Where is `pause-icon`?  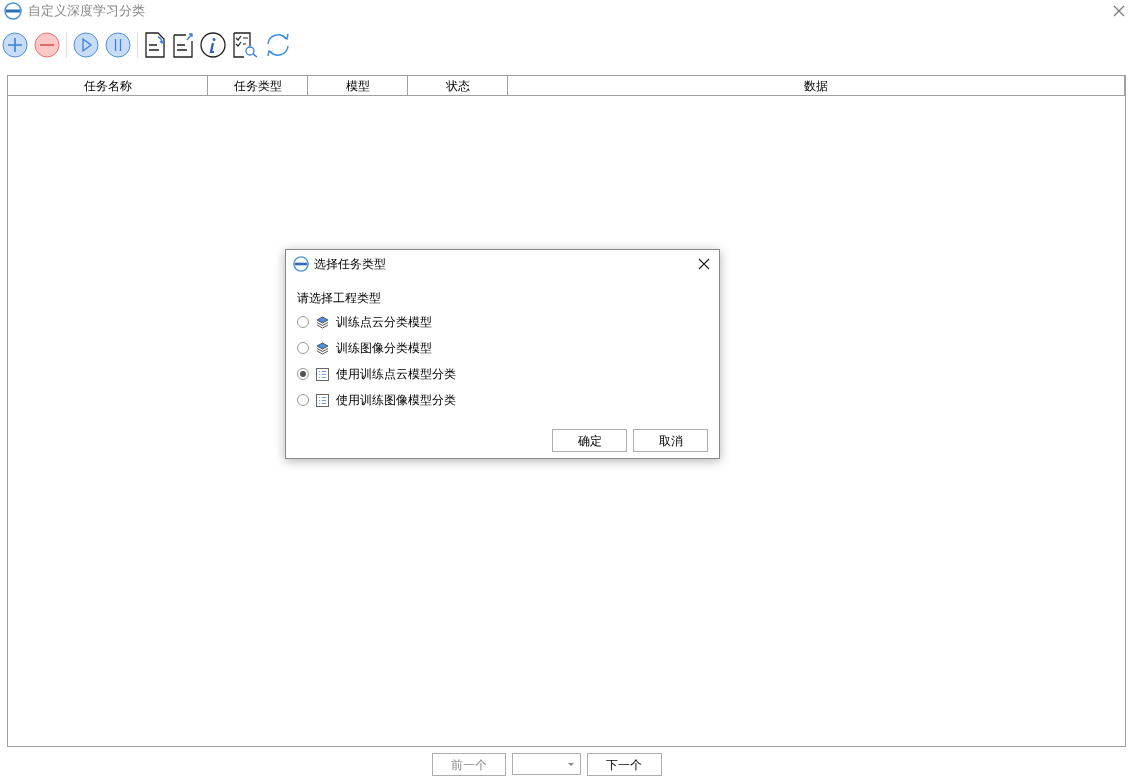
pause-icon is located at coordinates (118, 45).